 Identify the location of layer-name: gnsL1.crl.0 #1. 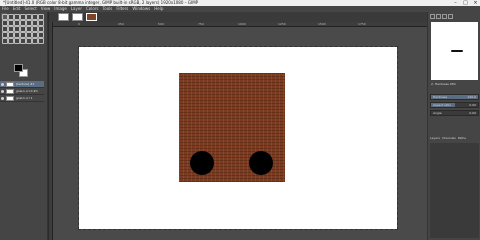
(27, 91).